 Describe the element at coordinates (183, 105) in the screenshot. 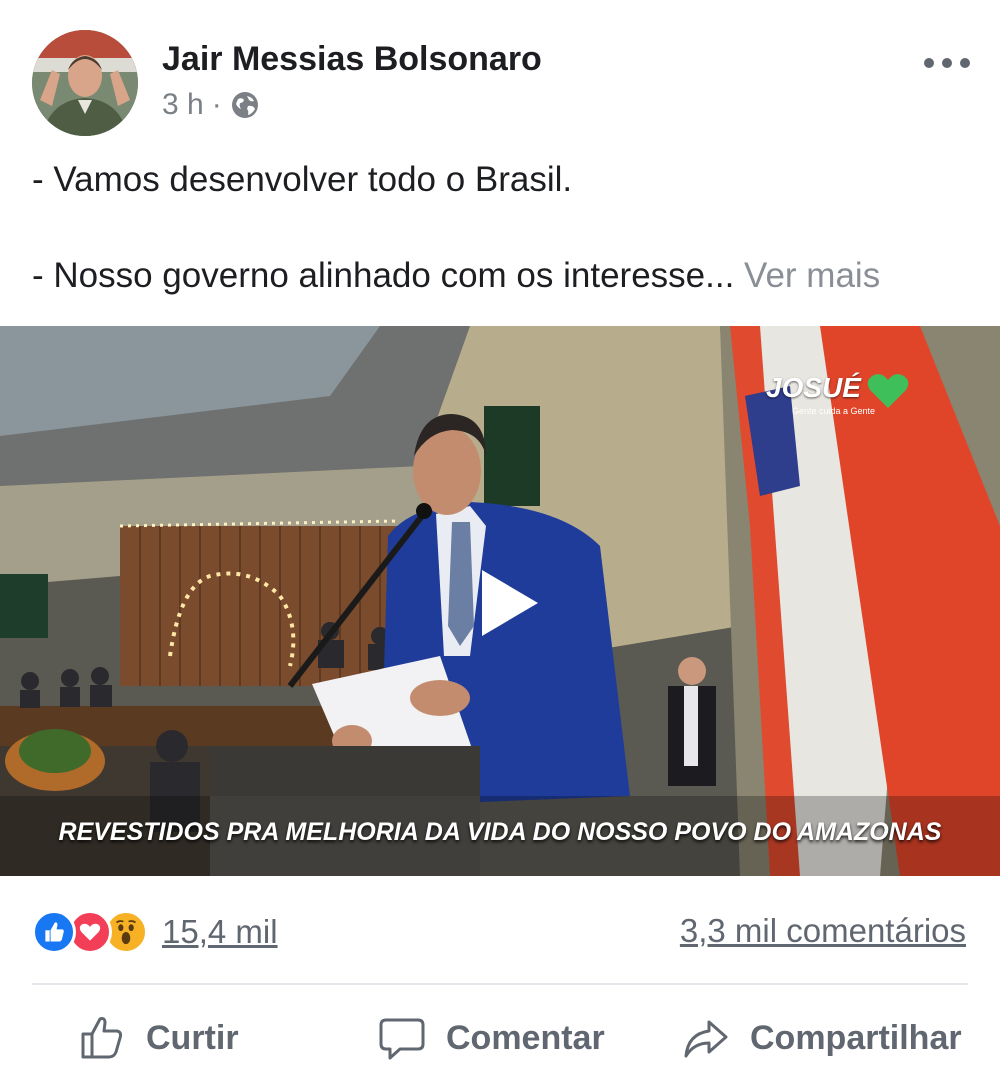

I see `post-time: 3 h` at that location.